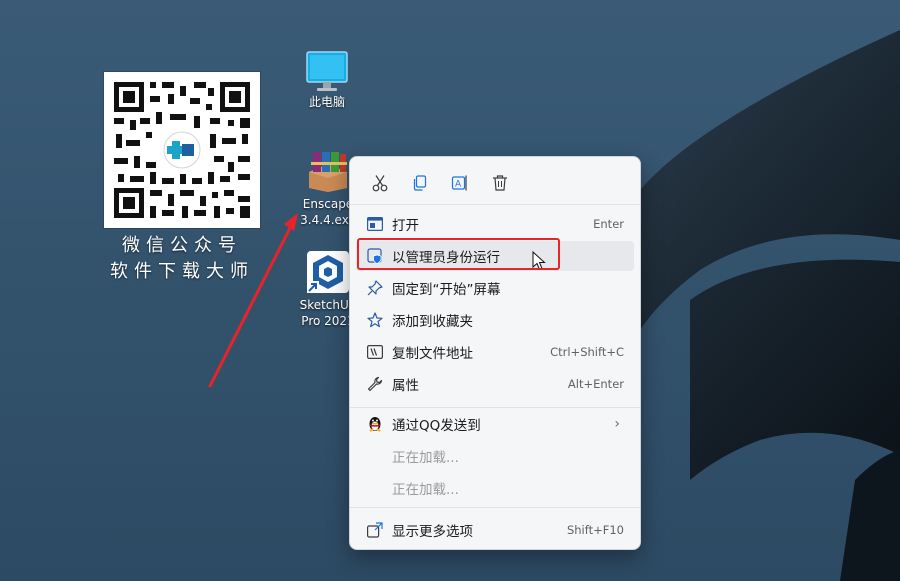 This screenshot has height=581, width=900. Describe the element at coordinates (458, 254) in the screenshot. I see `highlight-box` at that location.